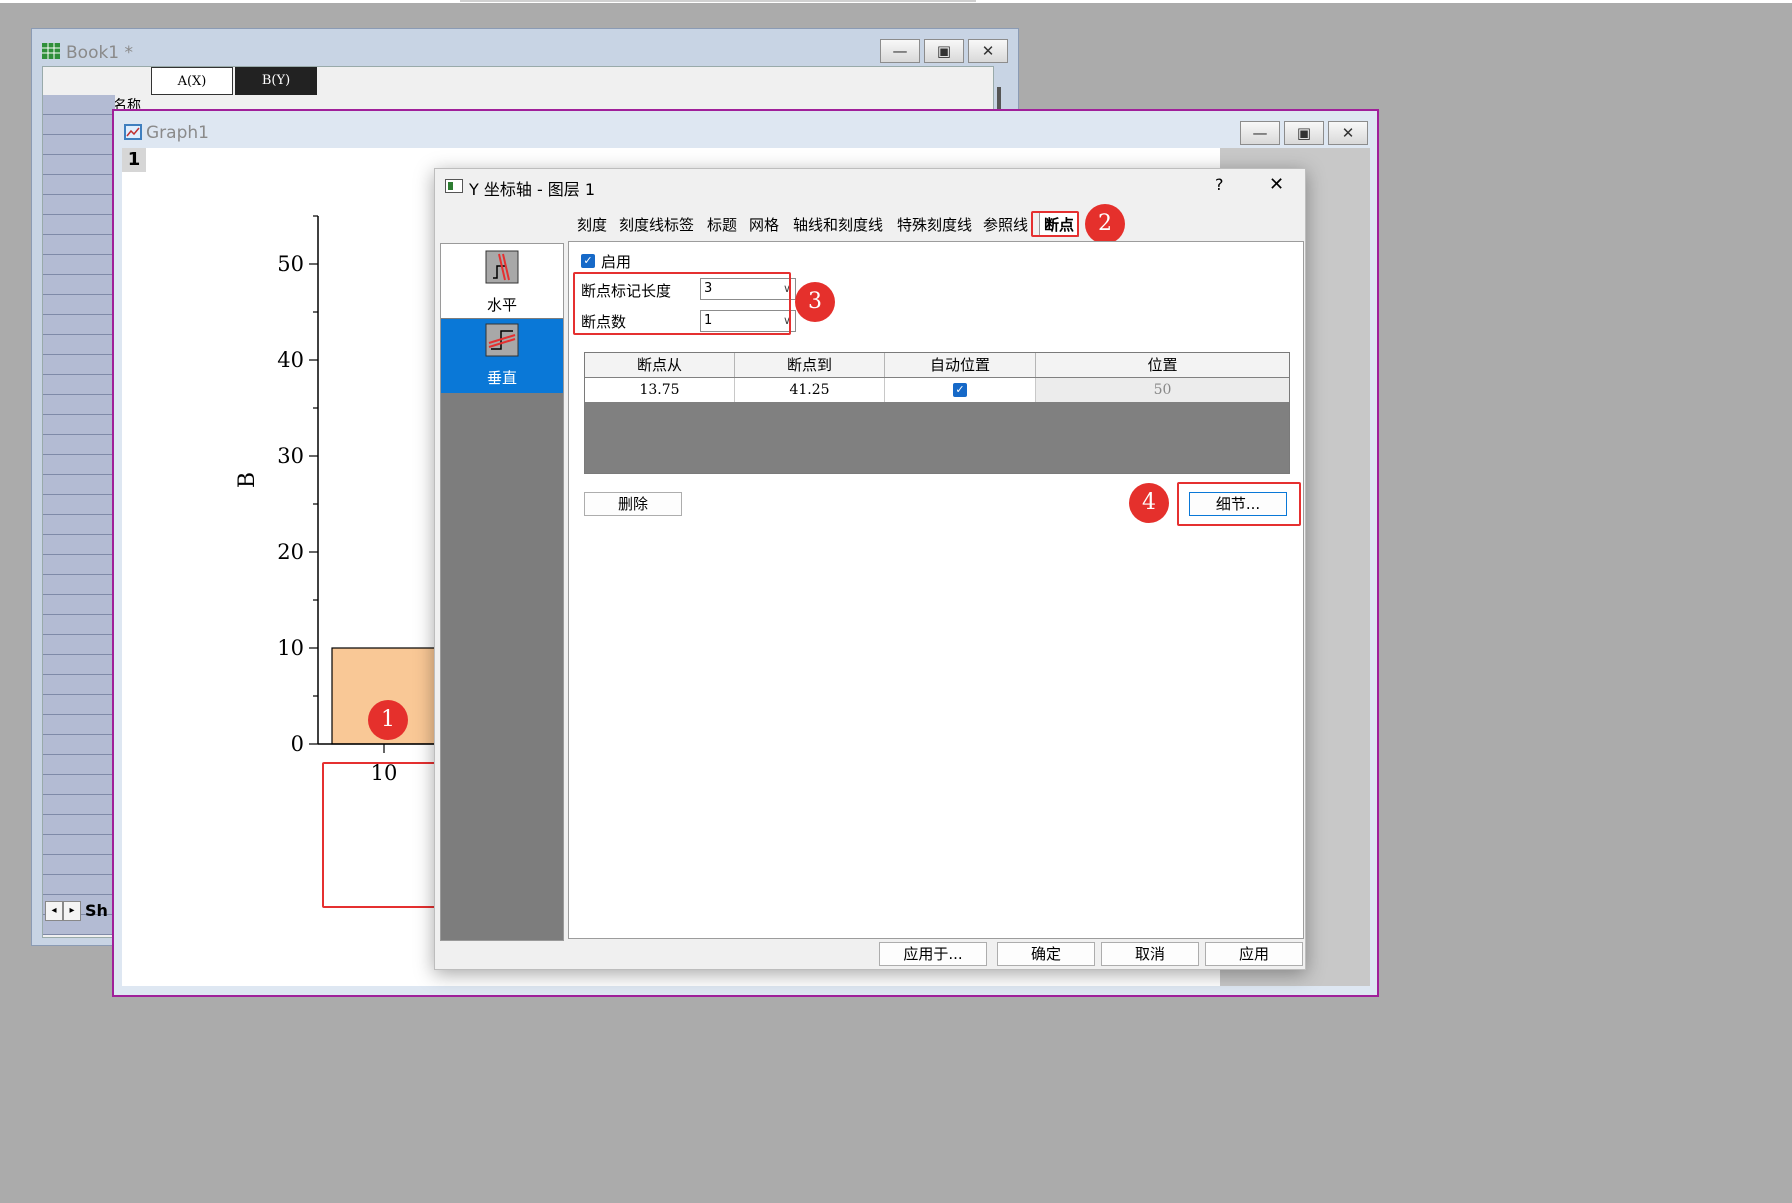 This screenshot has width=1792, height=1203. Describe the element at coordinates (51, 53) in the screenshot. I see `workbook-icon` at that location.